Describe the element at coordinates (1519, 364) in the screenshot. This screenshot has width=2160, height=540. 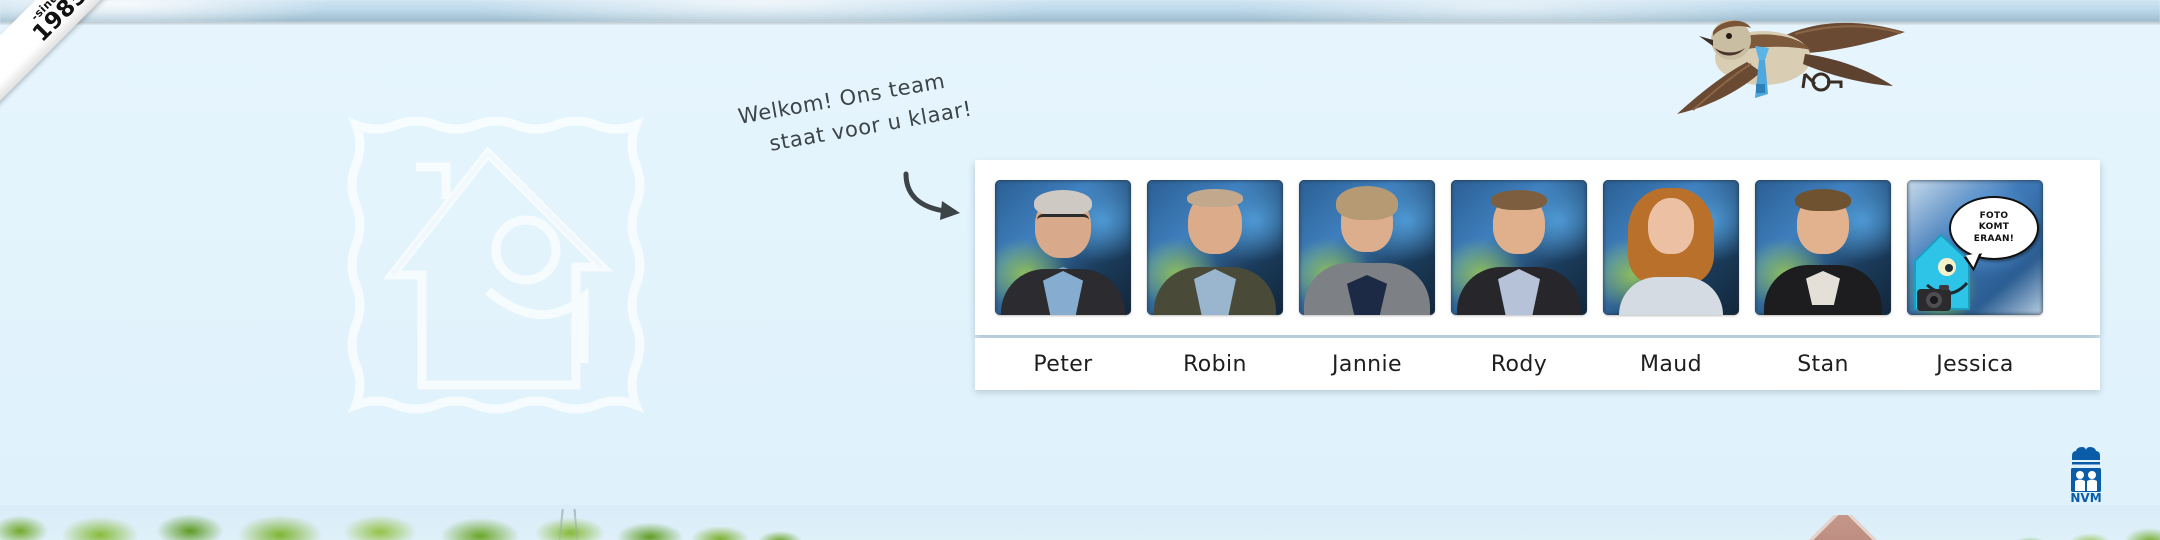
I see `team-name-rody: Rody` at that location.